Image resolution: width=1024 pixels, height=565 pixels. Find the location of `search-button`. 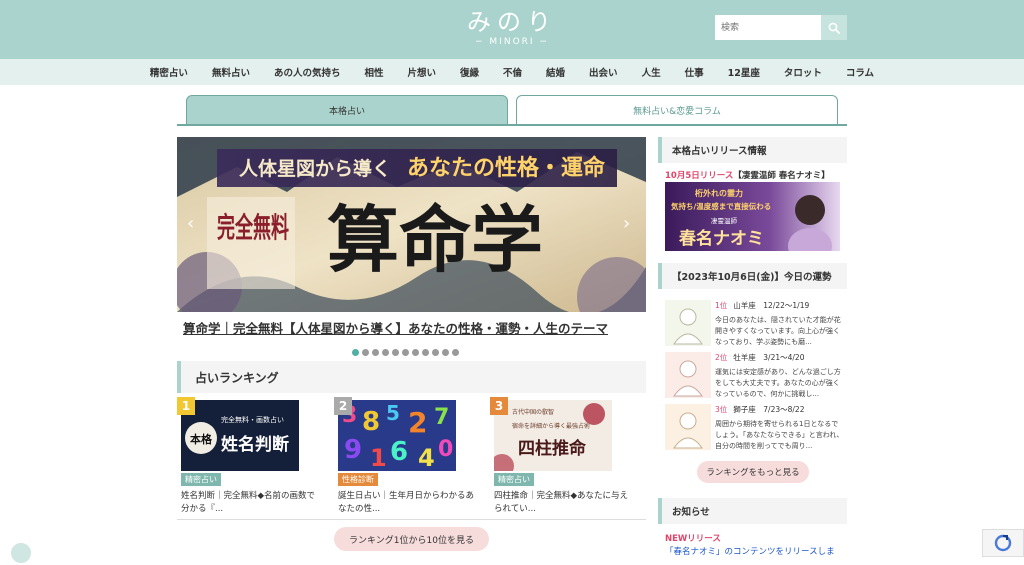

search-button is located at coordinates (834, 27).